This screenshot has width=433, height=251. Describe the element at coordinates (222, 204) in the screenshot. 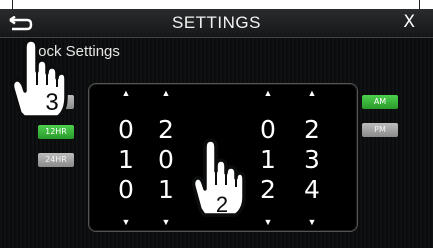

I see `step-number: 2` at that location.